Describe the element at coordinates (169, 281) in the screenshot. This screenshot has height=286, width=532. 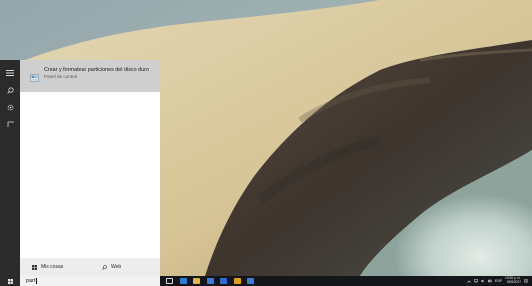
I see `task-view-icon` at that location.